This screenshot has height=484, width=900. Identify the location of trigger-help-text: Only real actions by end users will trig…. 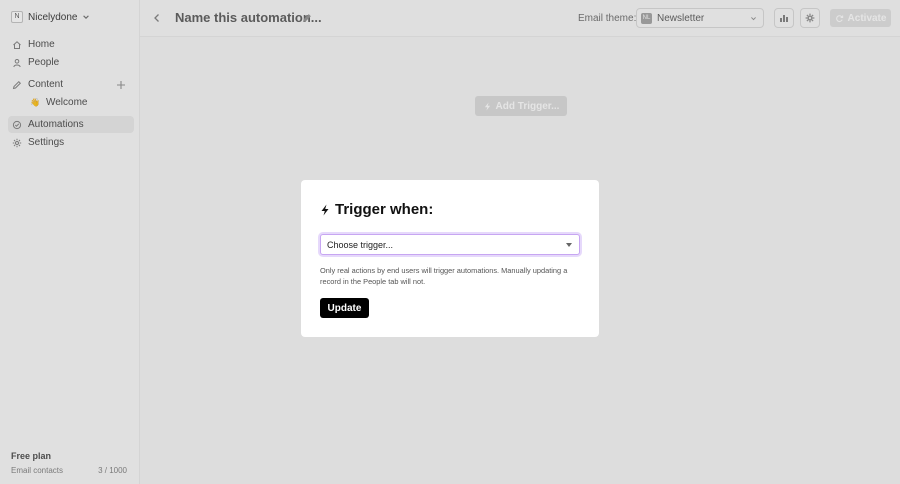
(444, 276).